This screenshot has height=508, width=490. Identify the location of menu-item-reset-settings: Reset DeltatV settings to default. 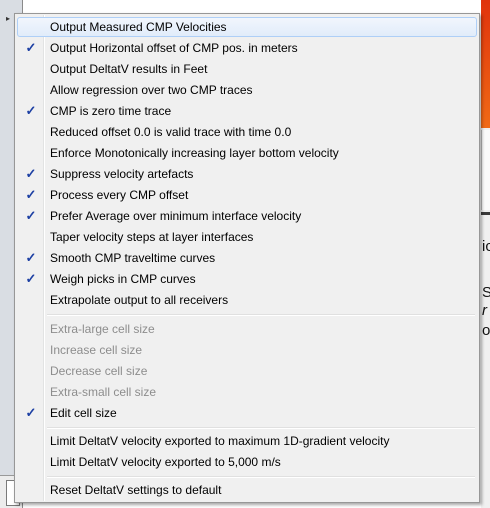
(247, 490).